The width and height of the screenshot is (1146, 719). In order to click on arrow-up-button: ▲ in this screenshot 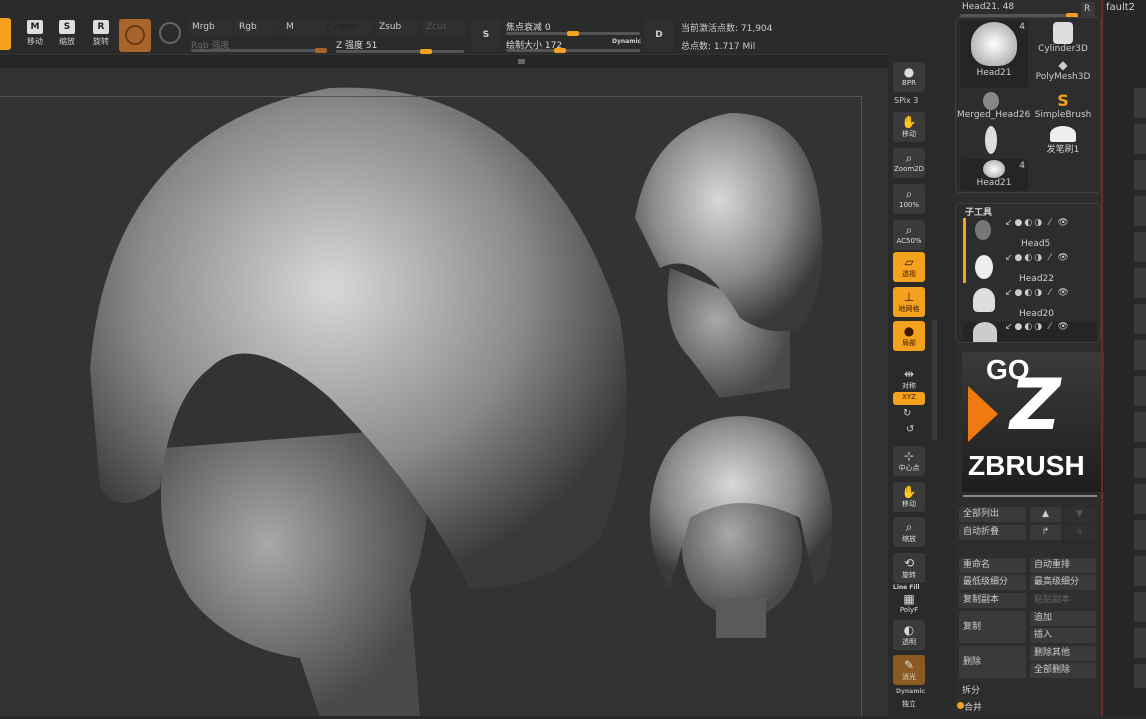, I will do `click(1045, 514)`.